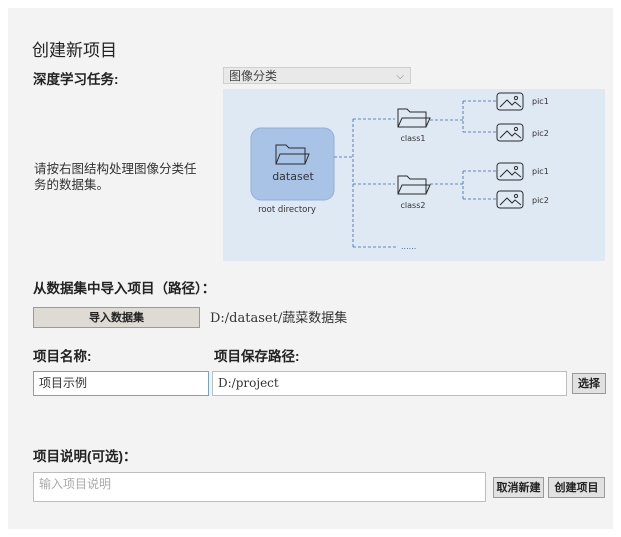 This screenshot has height=537, width=621. Describe the element at coordinates (279, 318) in the screenshot. I see `import-path-text: D:/dataset/蔬菜数据集` at that location.